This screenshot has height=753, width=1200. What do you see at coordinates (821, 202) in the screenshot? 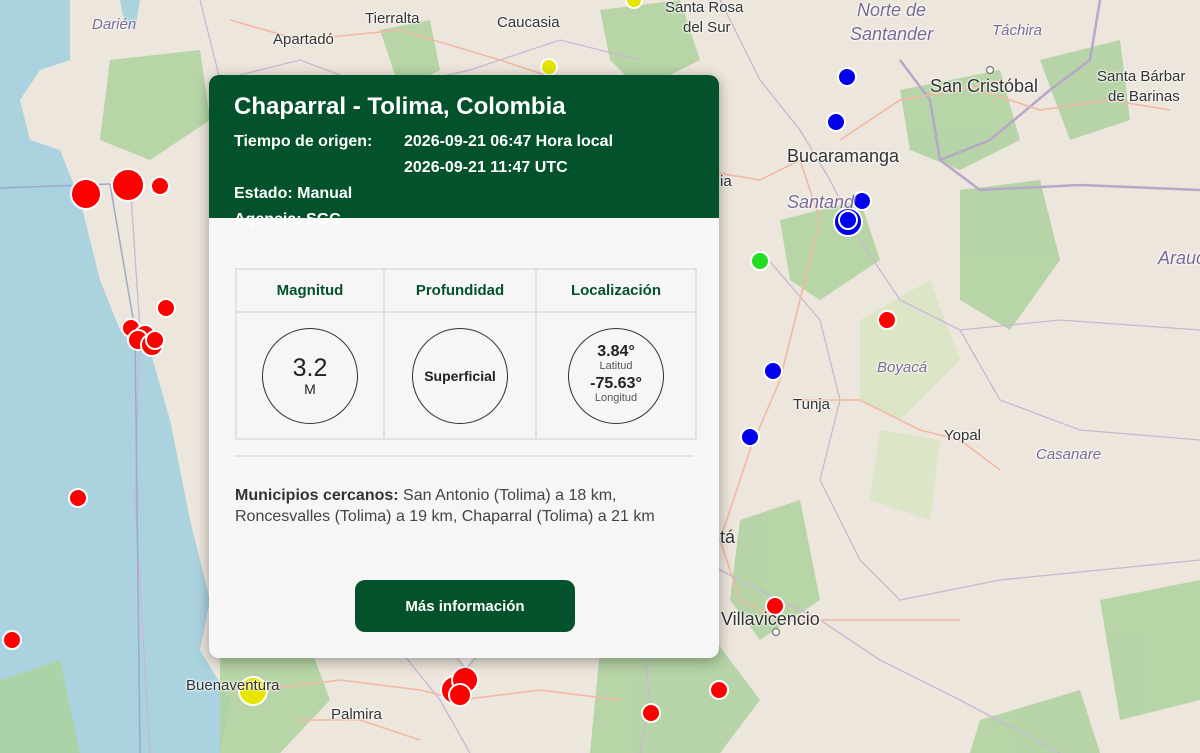
I see `label-santander: Santand` at bounding box center [821, 202].